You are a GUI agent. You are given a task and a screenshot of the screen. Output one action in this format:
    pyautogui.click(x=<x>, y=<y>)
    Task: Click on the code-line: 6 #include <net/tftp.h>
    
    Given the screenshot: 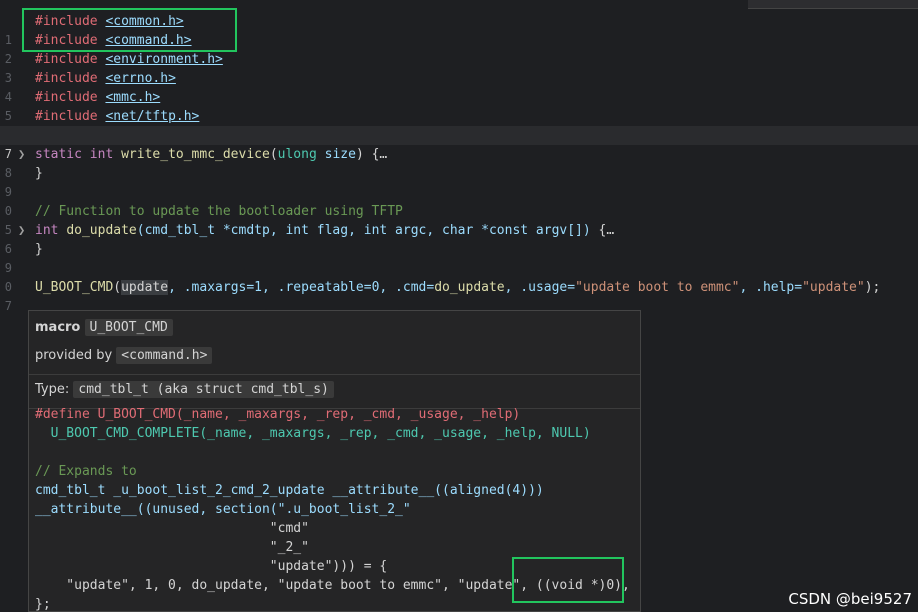 What is the action you would take?
    pyautogui.click(x=459, y=124)
    